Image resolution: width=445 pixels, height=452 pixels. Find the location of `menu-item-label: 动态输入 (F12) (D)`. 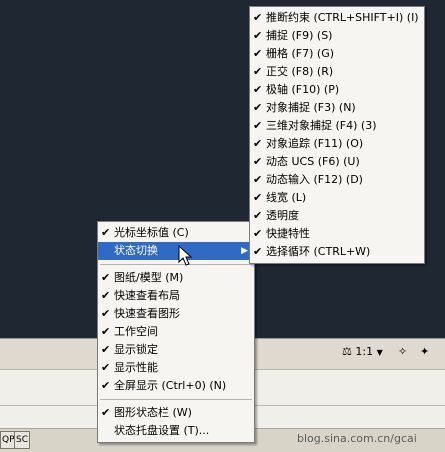

menu-item-label: 动态输入 (F12) (D) is located at coordinates (314, 179).